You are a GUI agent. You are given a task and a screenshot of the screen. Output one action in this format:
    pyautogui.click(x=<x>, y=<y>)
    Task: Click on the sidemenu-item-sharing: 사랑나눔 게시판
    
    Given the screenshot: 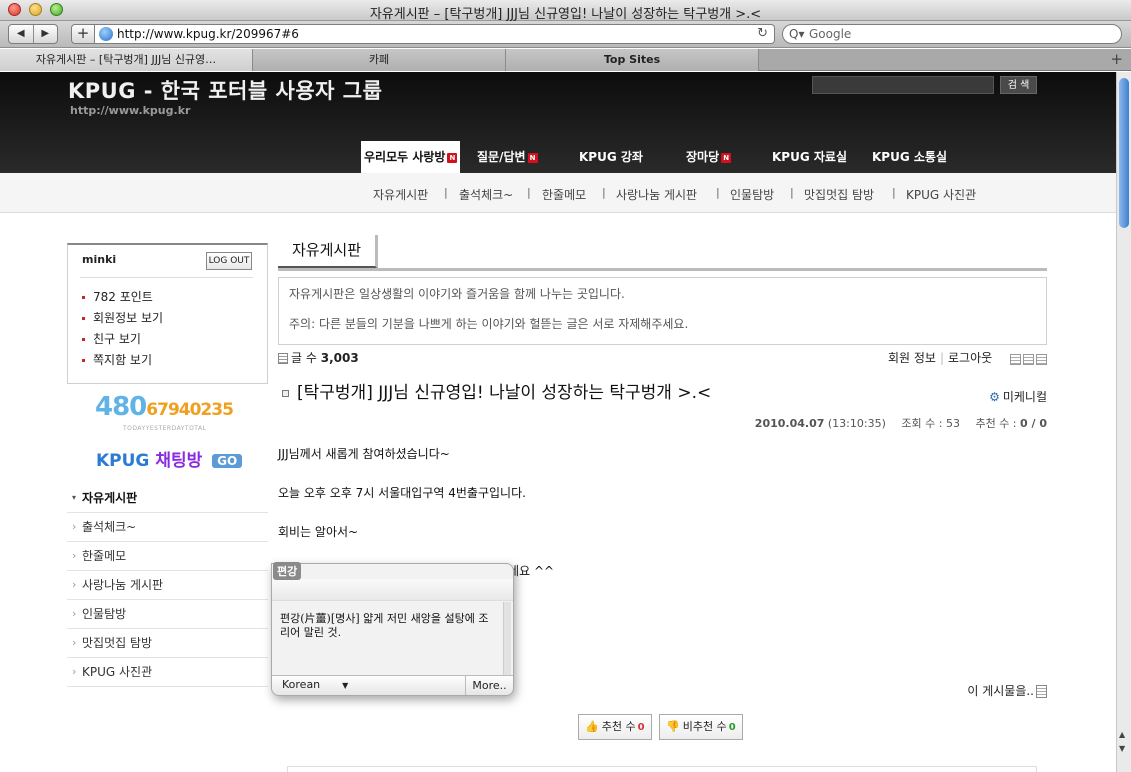 What is the action you would take?
    pyautogui.click(x=167, y=585)
    